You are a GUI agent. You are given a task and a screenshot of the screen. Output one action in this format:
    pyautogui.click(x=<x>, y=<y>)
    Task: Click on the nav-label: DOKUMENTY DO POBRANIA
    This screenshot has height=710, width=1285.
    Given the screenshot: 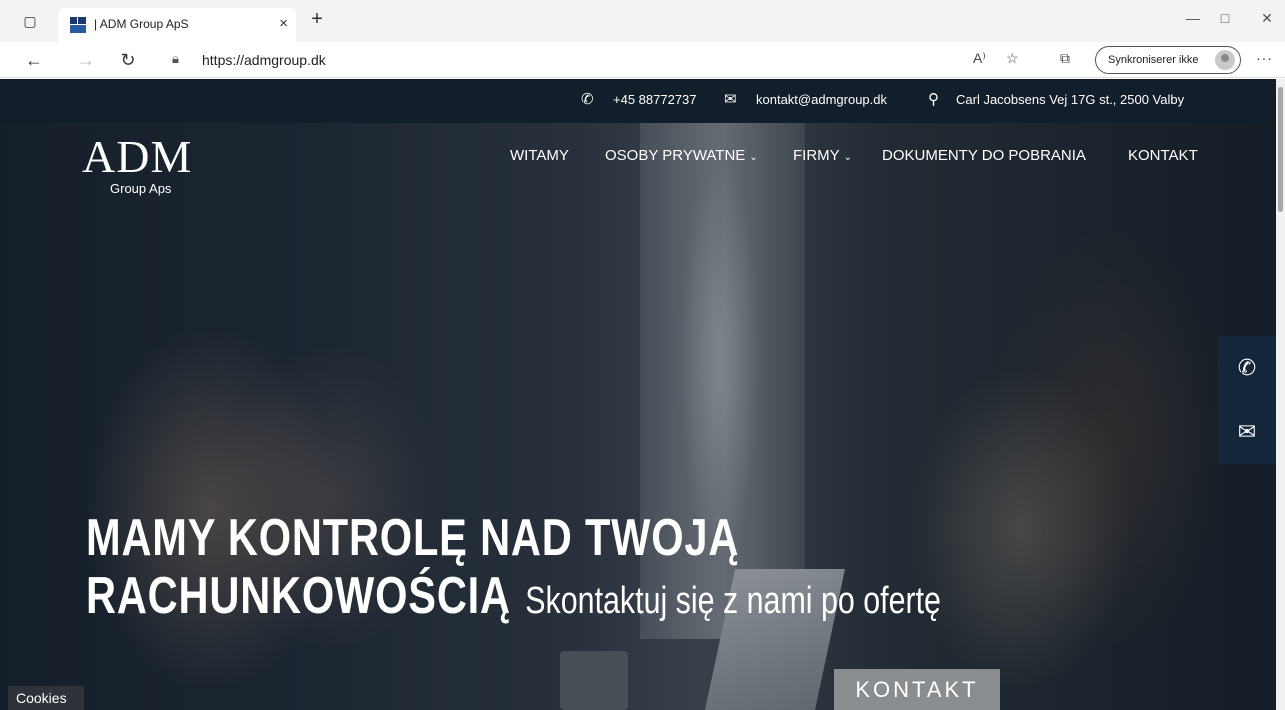 What is the action you would take?
    pyautogui.click(x=984, y=155)
    